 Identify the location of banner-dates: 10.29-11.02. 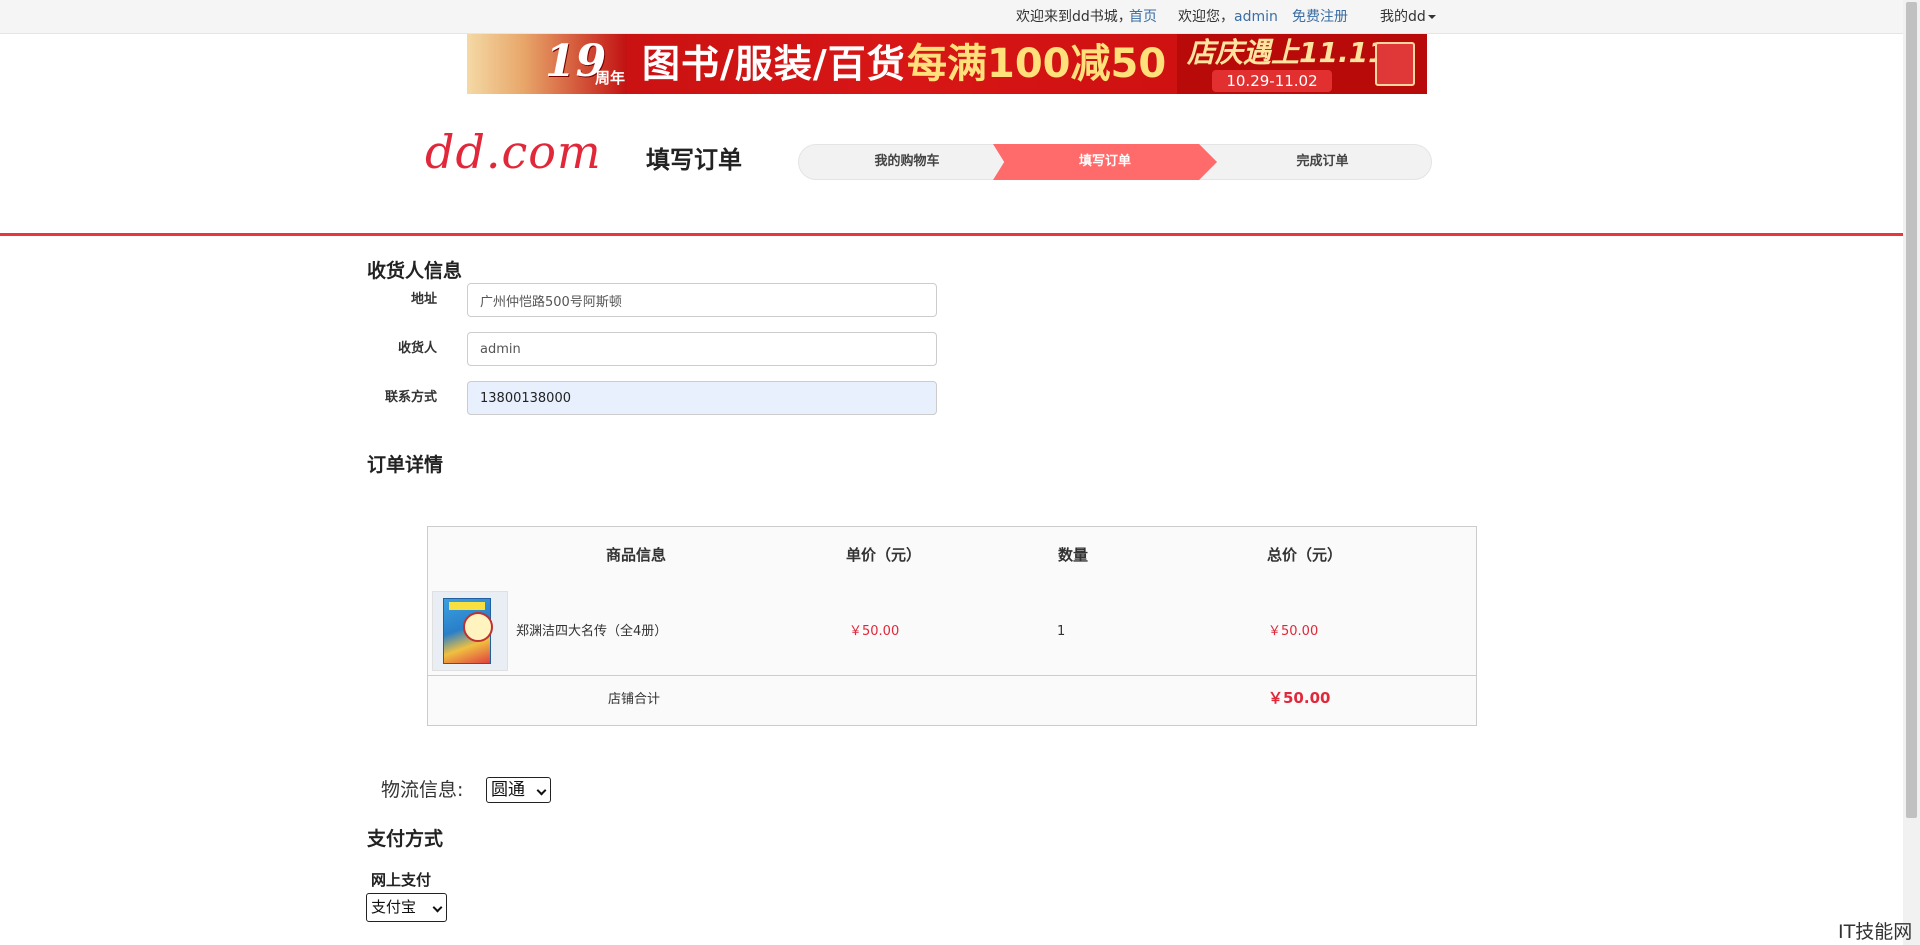
(1272, 81).